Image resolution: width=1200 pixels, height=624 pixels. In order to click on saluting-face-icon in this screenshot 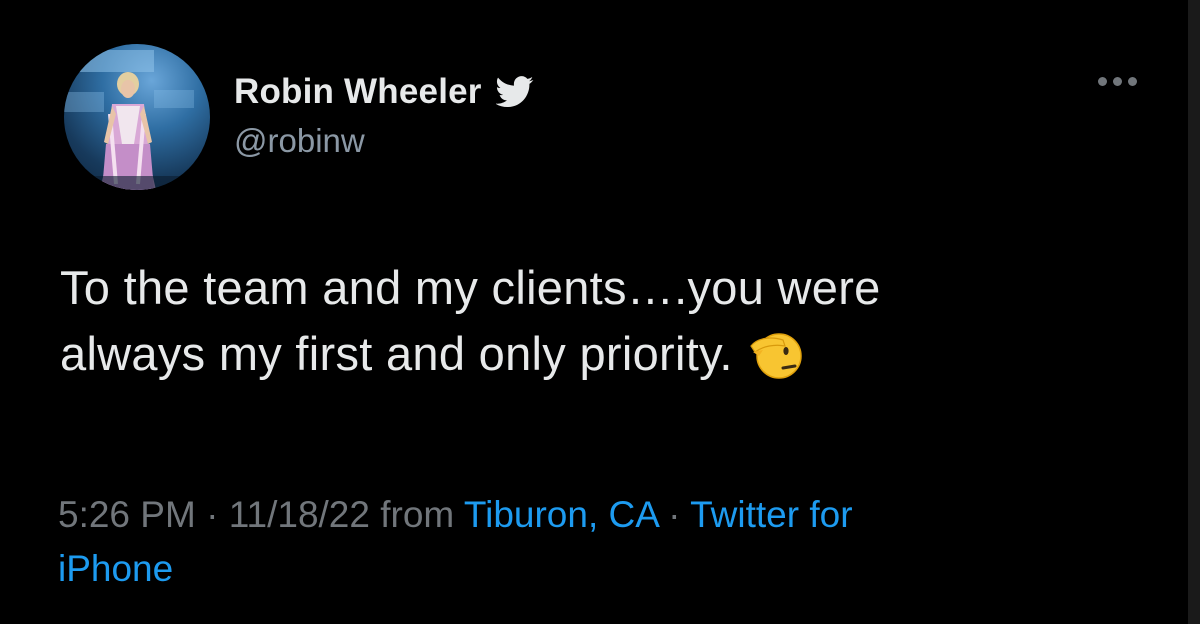, I will do `click(777, 354)`.